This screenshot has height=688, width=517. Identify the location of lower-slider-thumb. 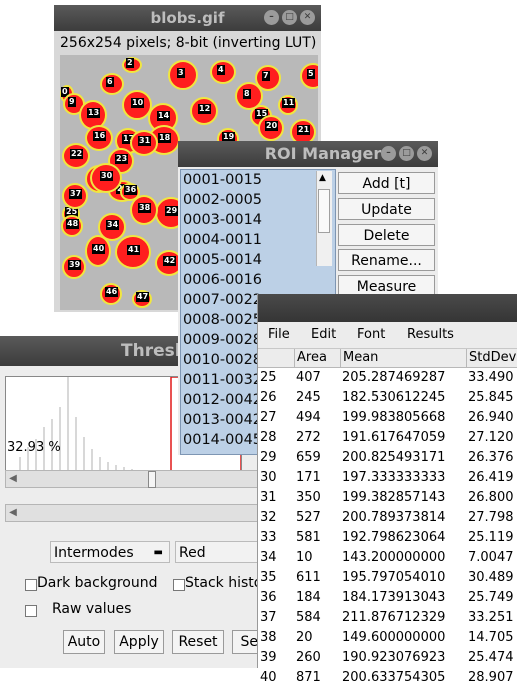
(152, 479).